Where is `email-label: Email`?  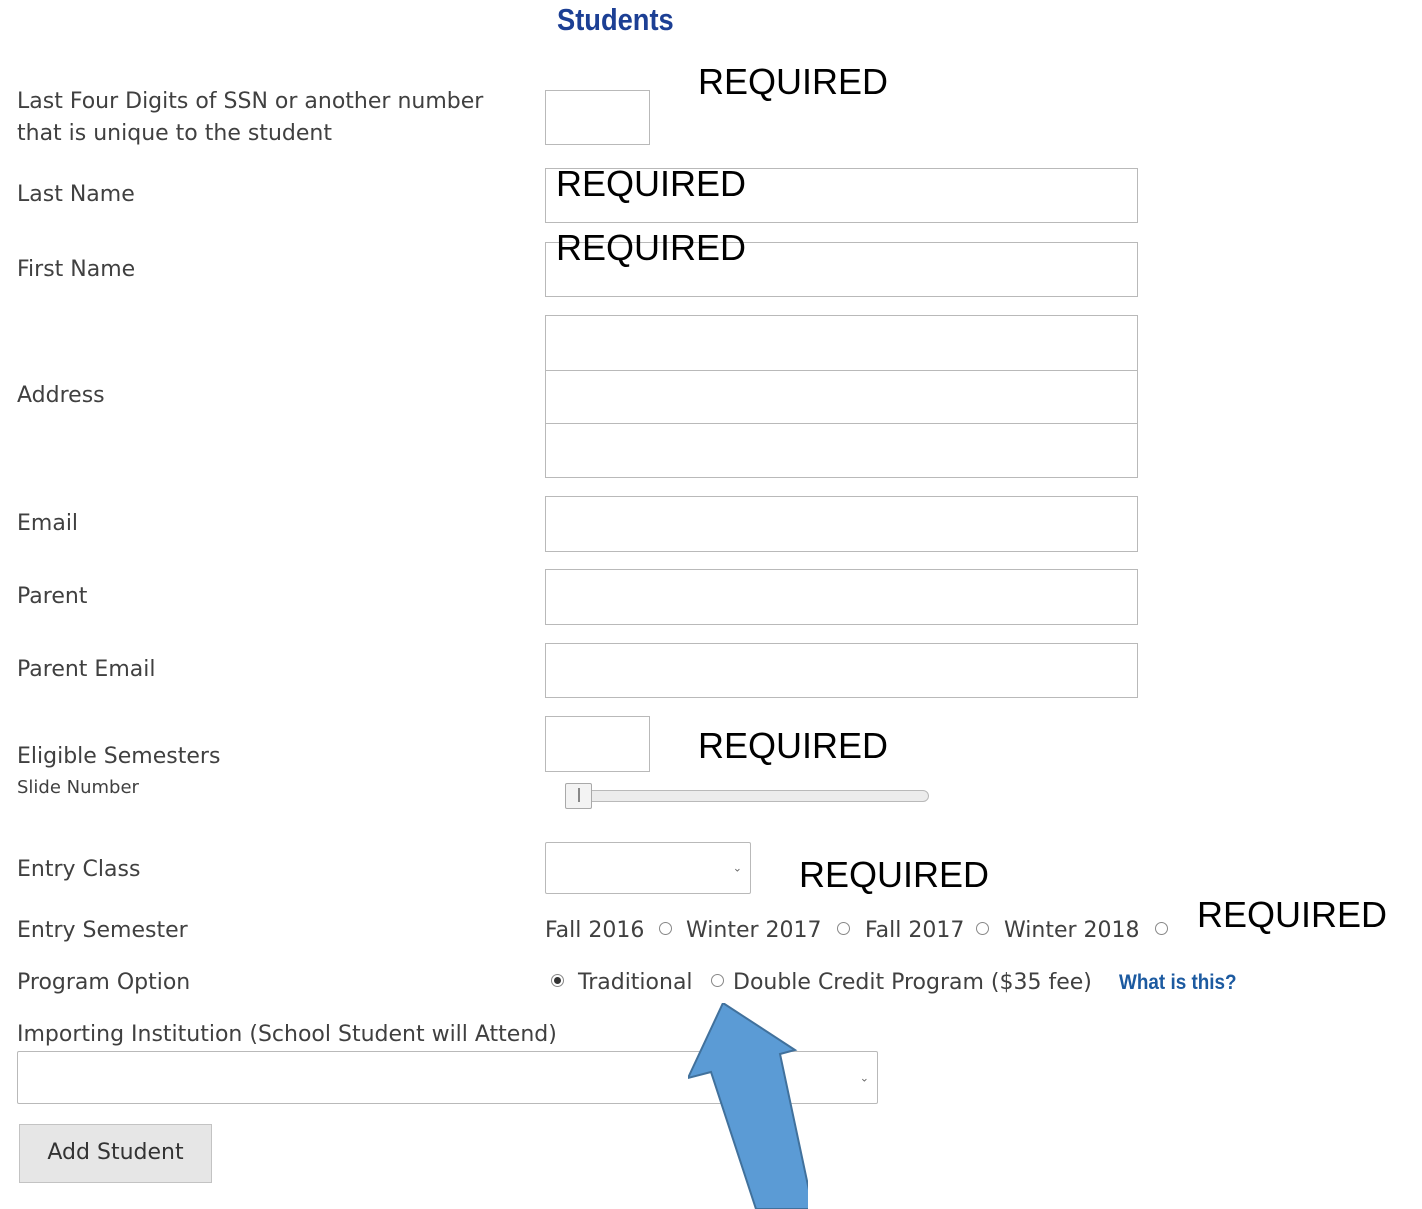
email-label: Email is located at coordinates (48, 523).